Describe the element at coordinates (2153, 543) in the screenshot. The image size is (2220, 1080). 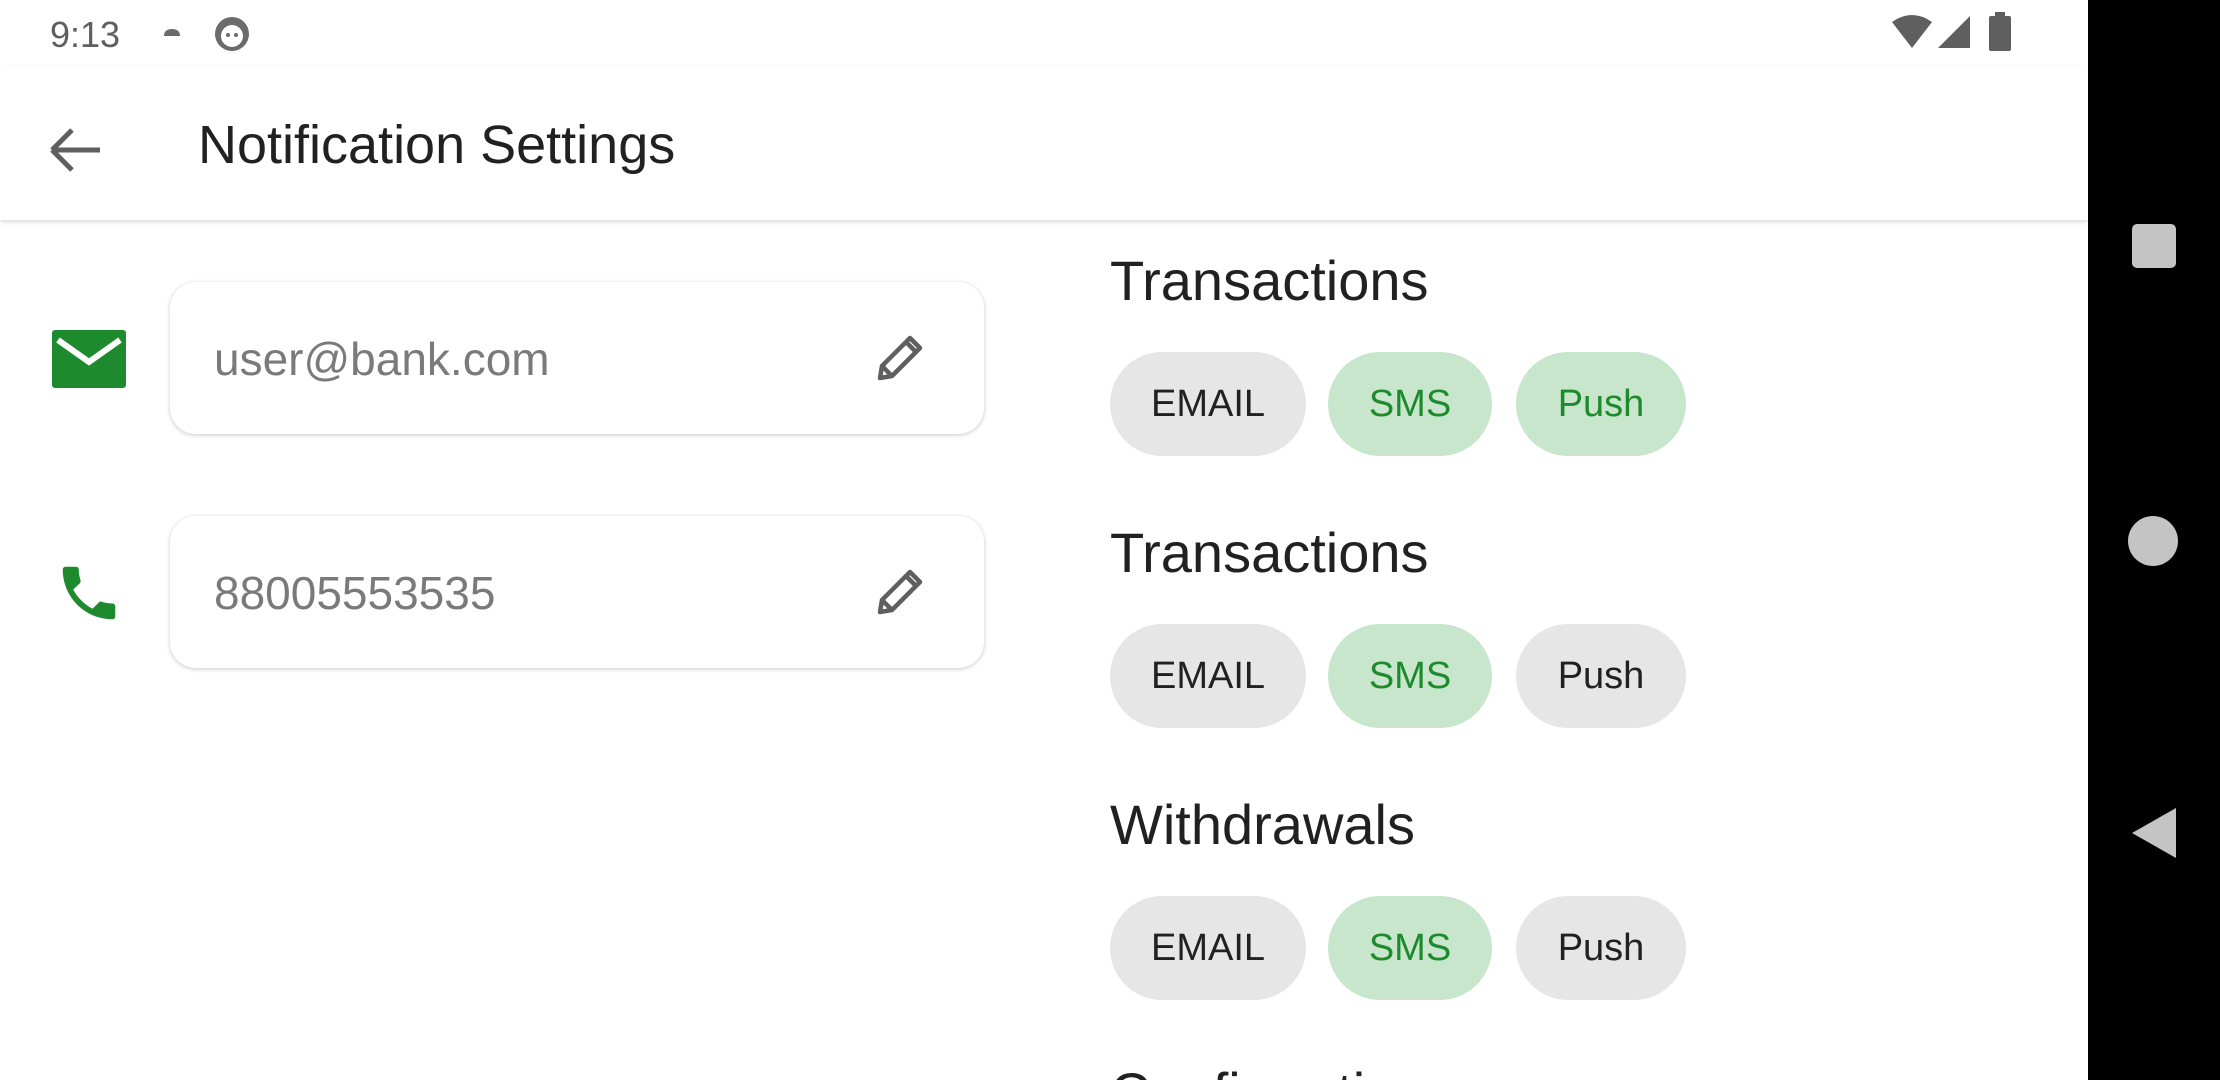
I see `home-icon` at that location.